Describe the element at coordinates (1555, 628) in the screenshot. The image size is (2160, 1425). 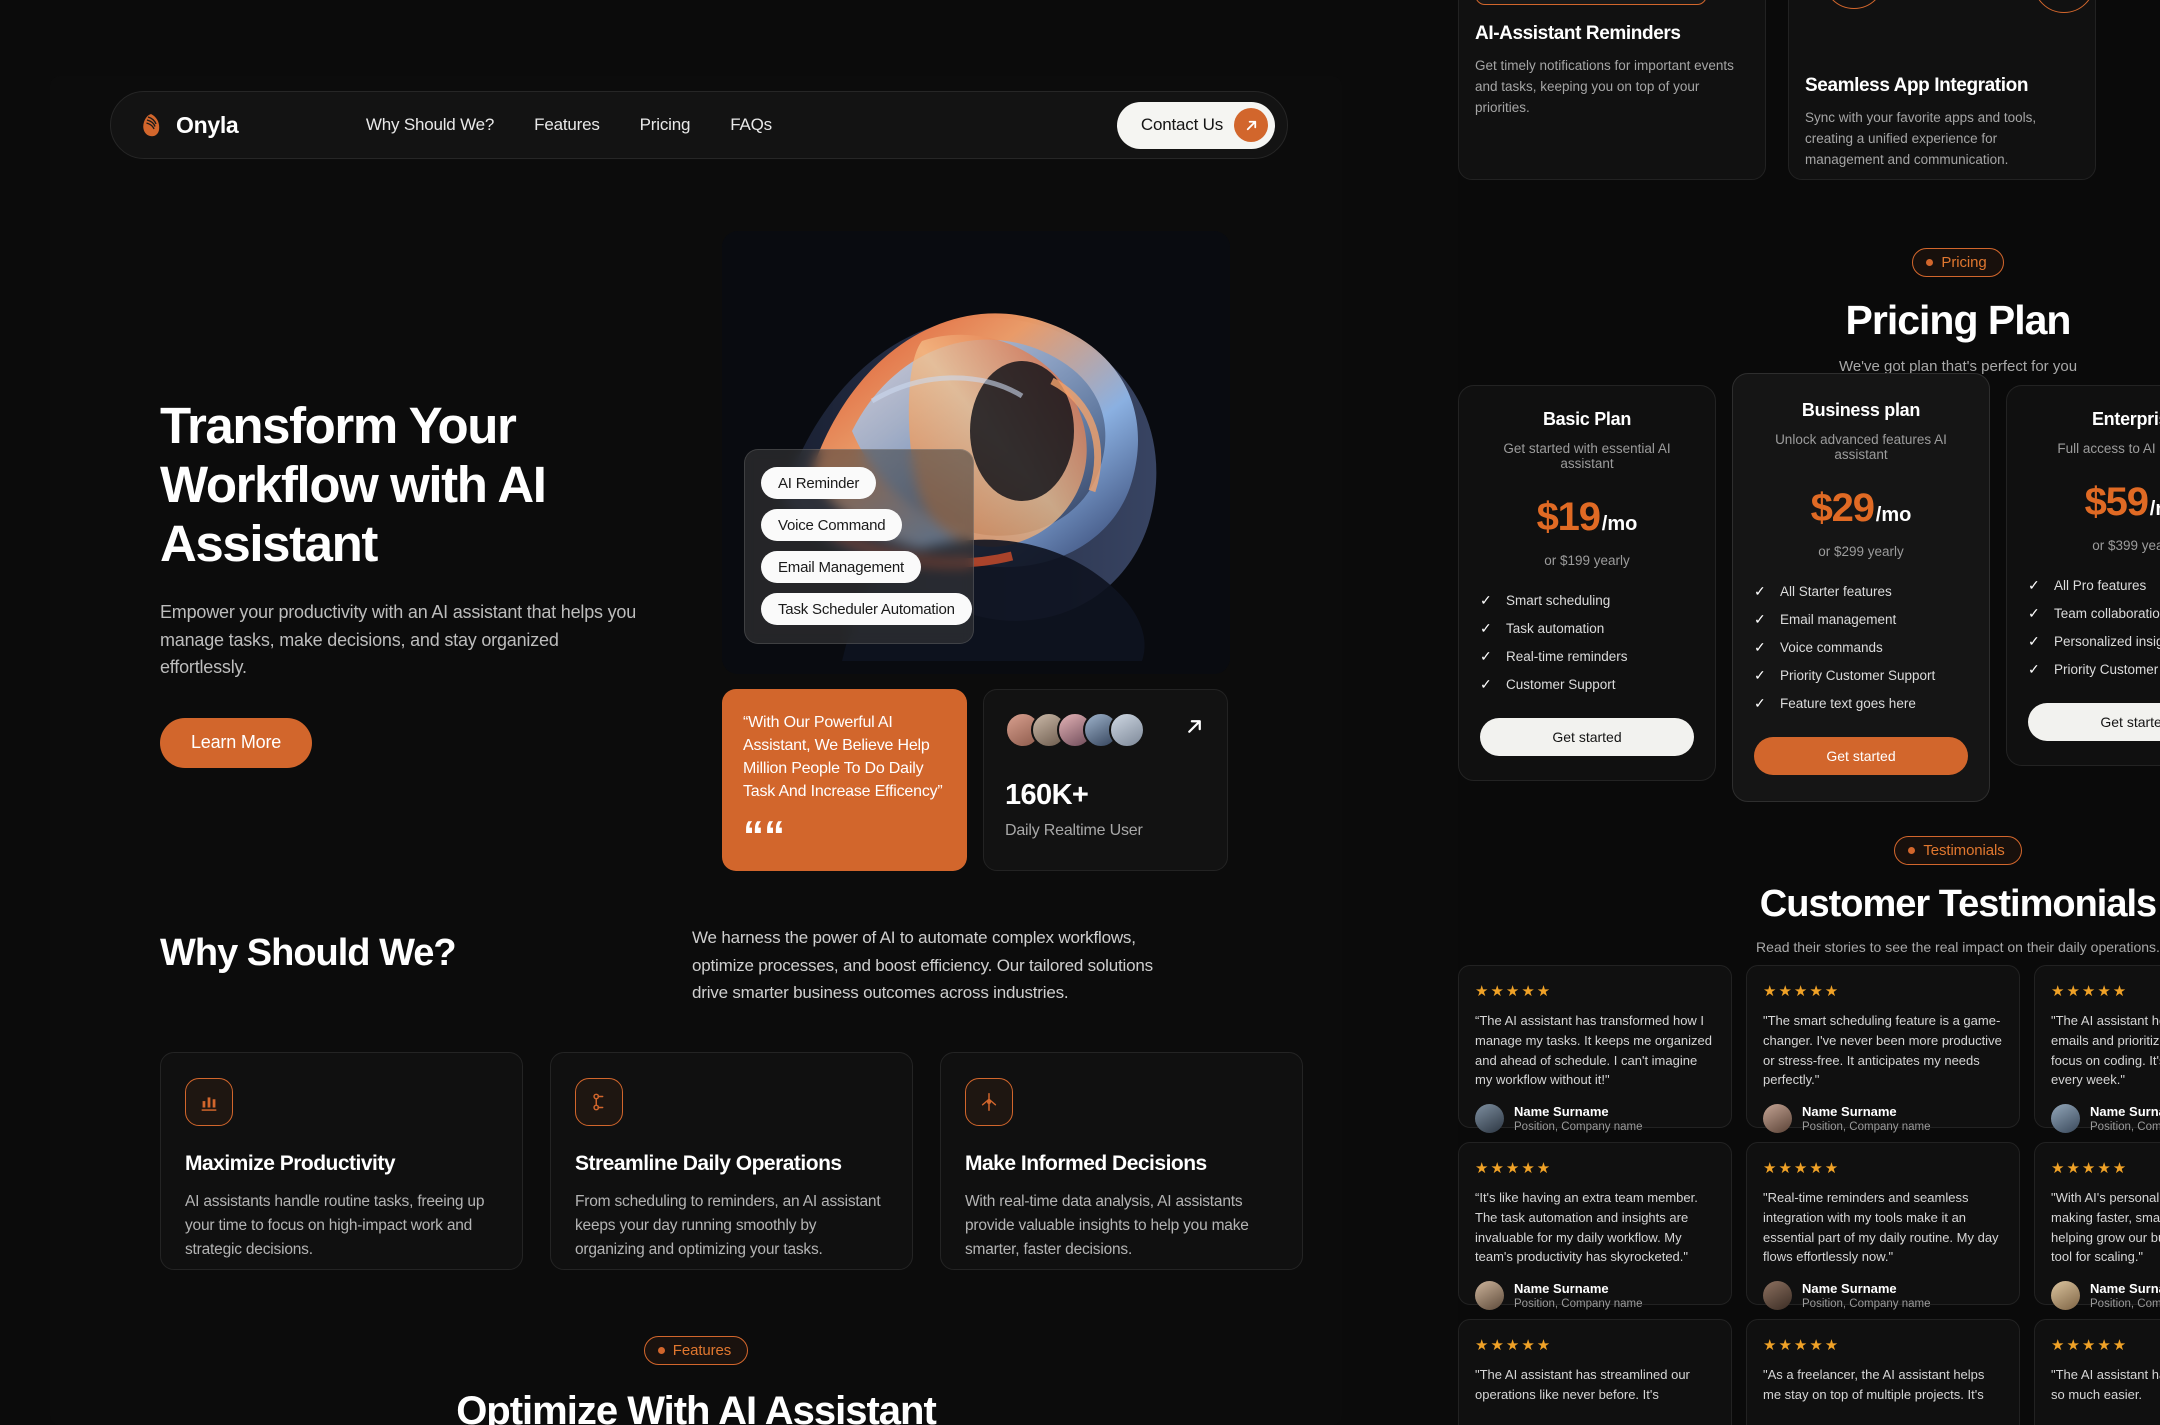
I see `plan-feature-label: Task automation` at that location.